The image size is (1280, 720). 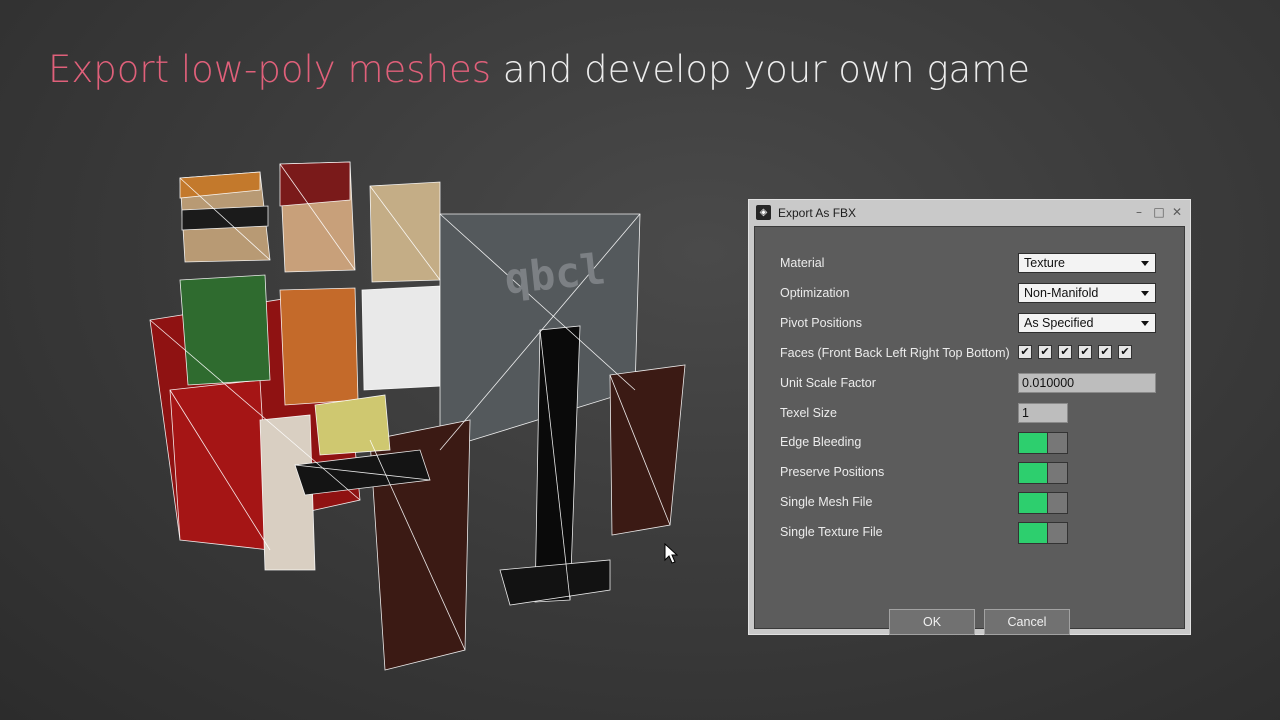 What do you see at coordinates (969, 264) in the screenshot?
I see `row-material: Material Texture` at bounding box center [969, 264].